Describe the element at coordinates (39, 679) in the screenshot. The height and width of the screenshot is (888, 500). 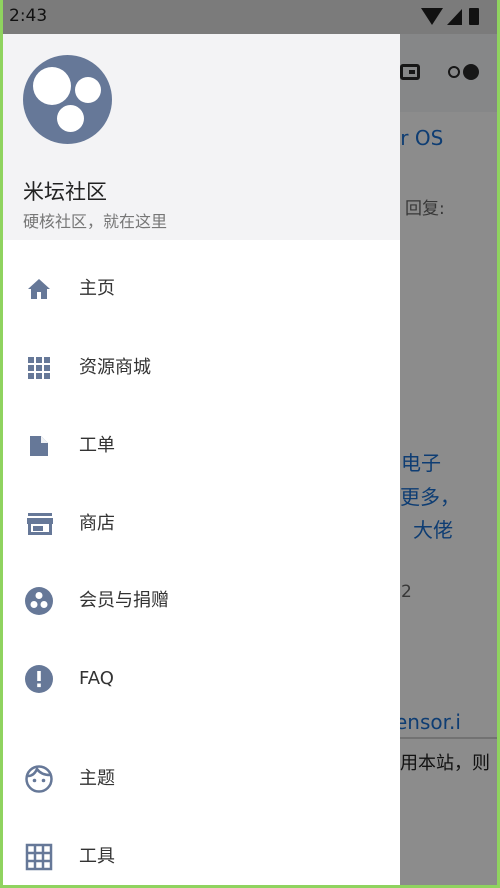
I see `exclamation-icon` at that location.